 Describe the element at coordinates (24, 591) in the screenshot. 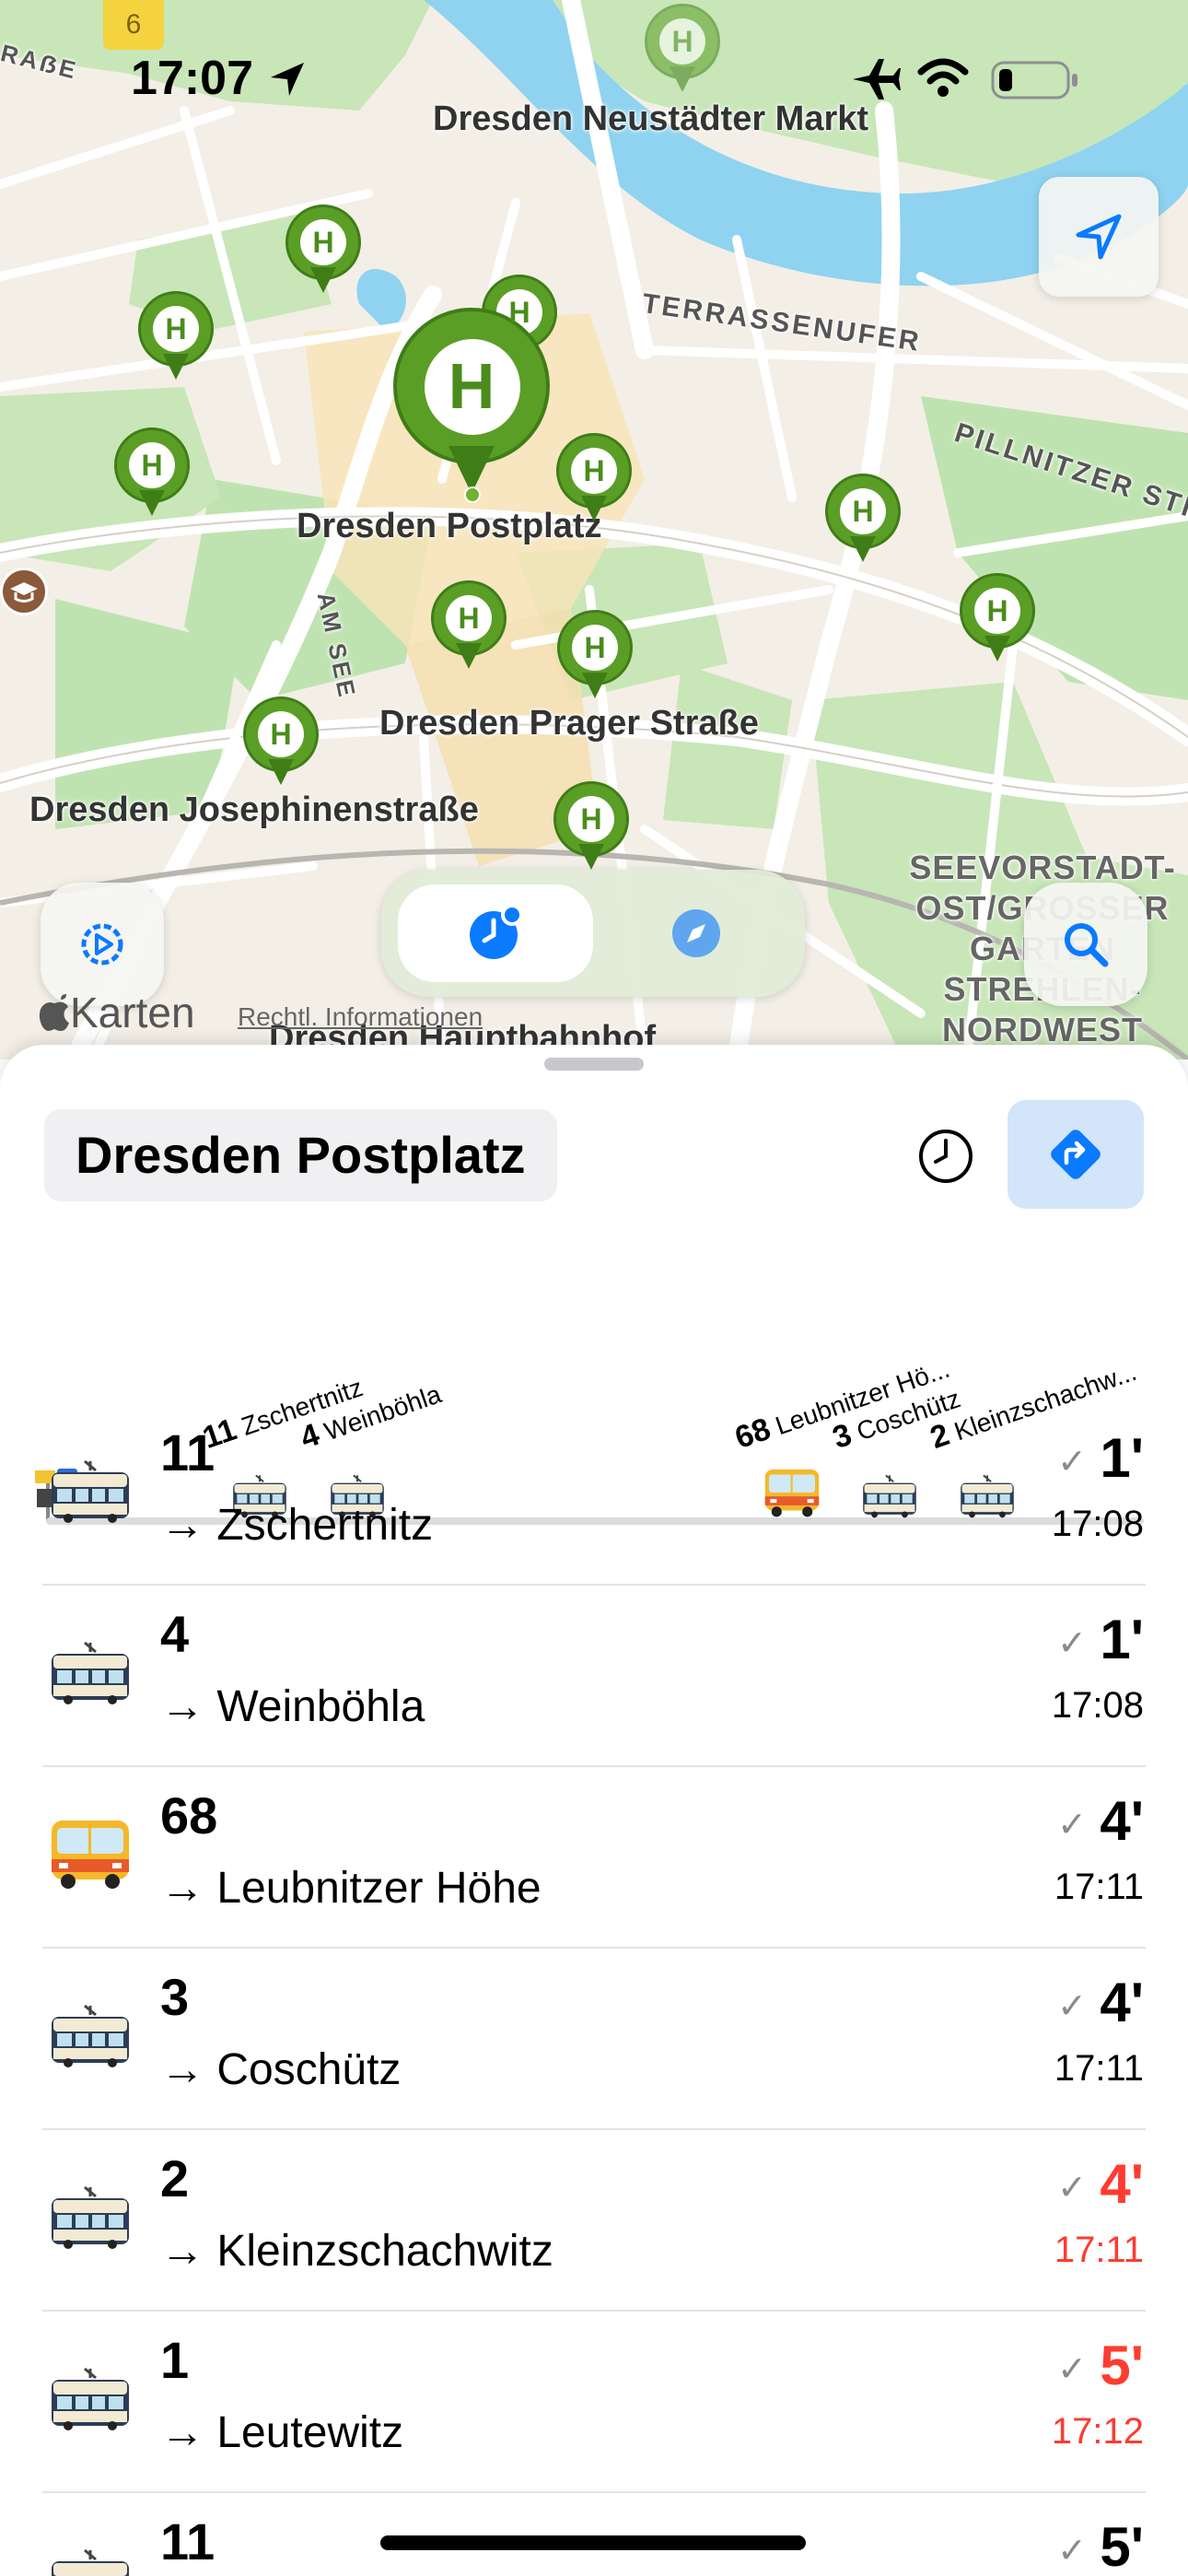

I see `school-poi-icon` at that location.